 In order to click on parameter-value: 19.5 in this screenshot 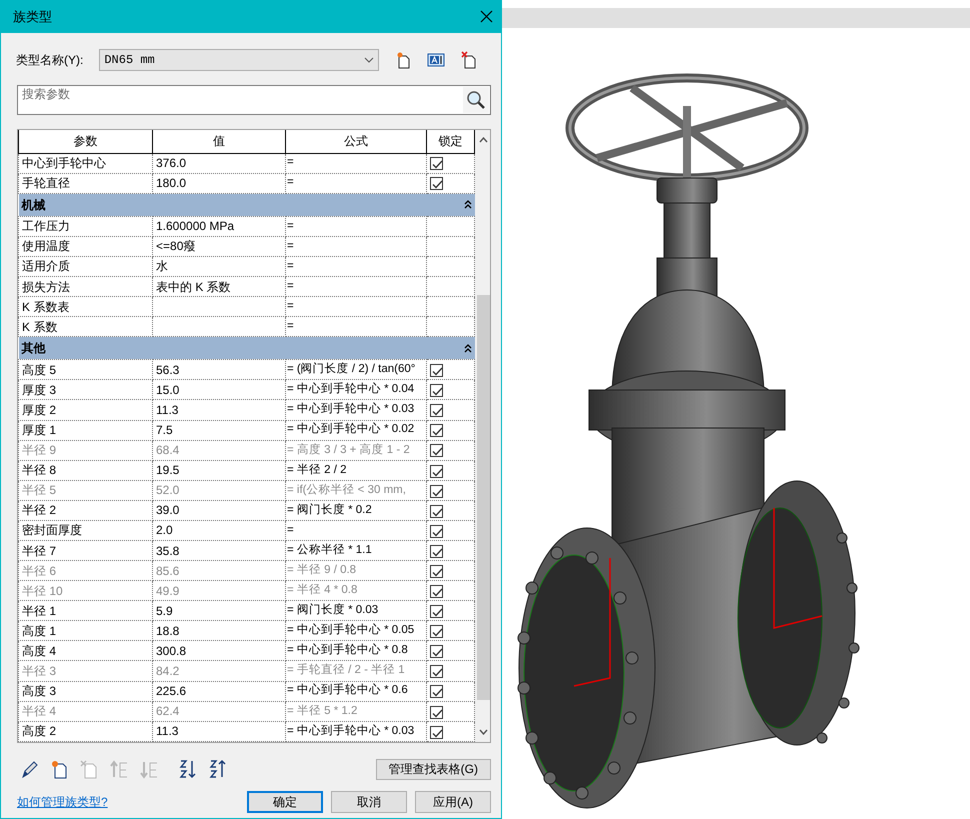, I will do `click(219, 470)`.